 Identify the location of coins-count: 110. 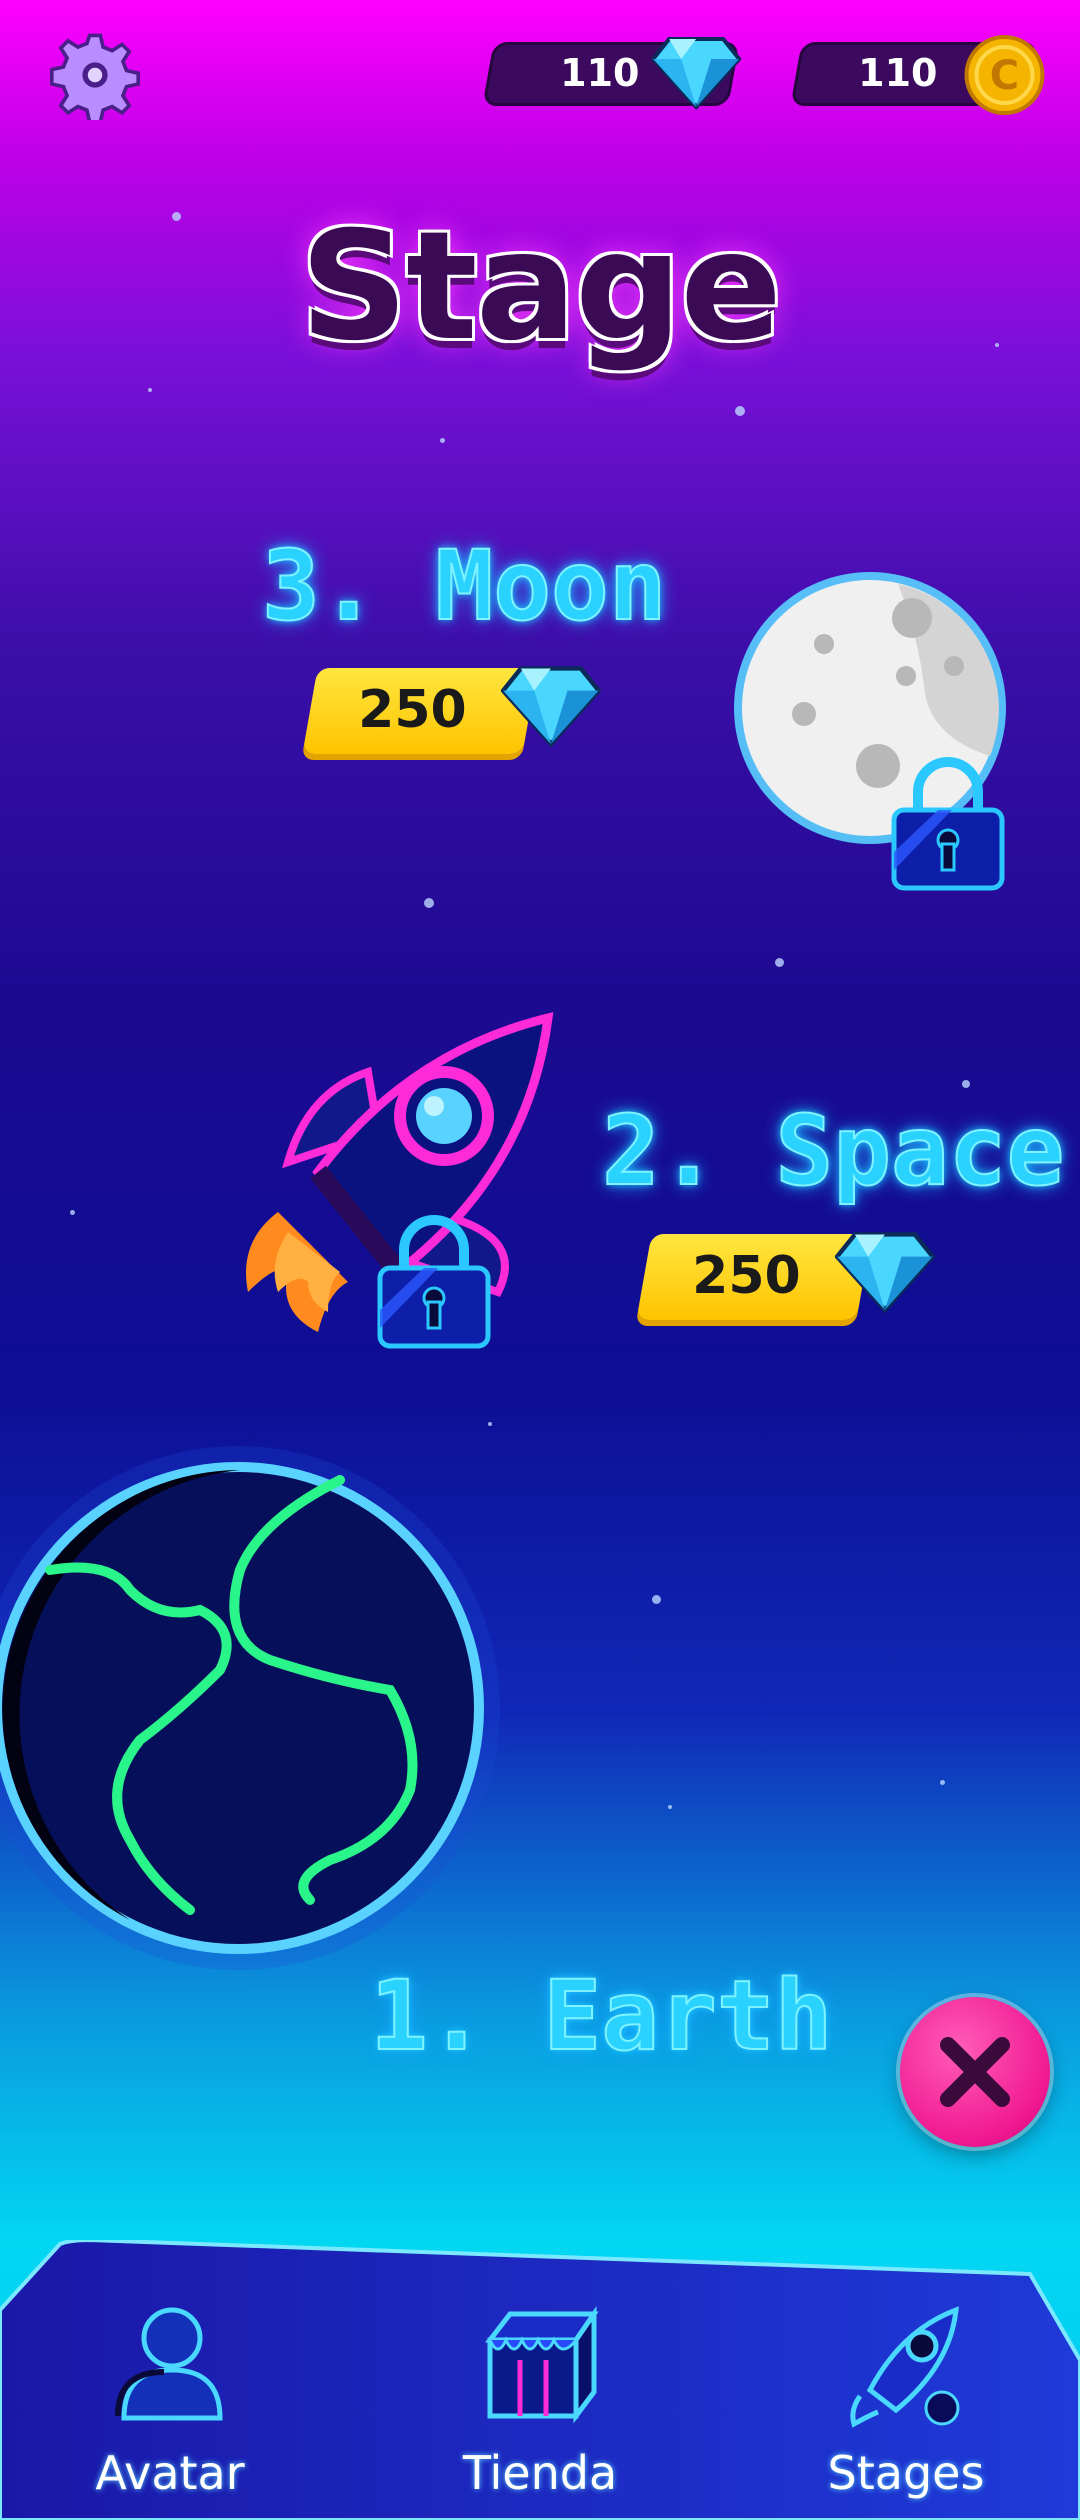
(897, 73).